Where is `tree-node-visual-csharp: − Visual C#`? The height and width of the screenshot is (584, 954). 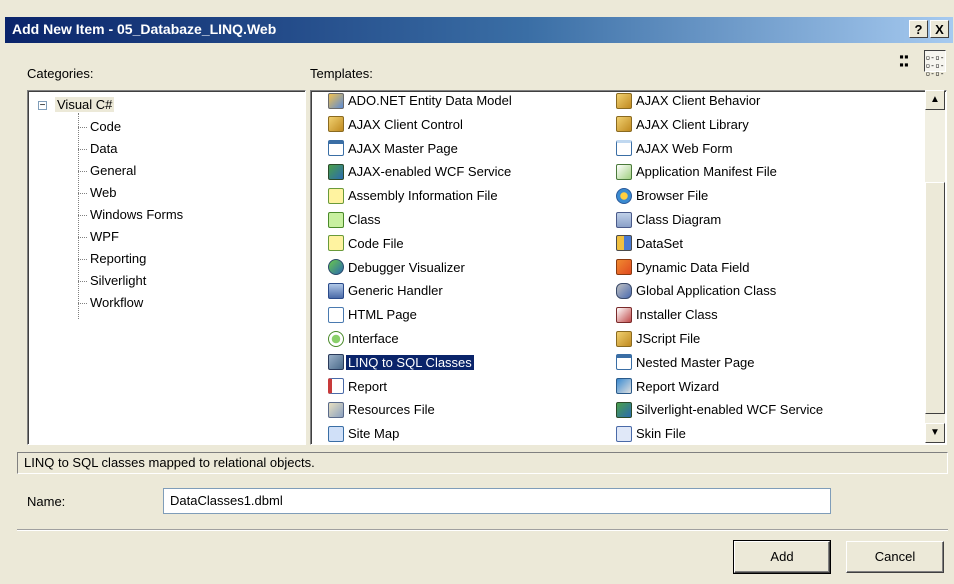 tree-node-visual-csharp: − Visual C# is located at coordinates (76, 104).